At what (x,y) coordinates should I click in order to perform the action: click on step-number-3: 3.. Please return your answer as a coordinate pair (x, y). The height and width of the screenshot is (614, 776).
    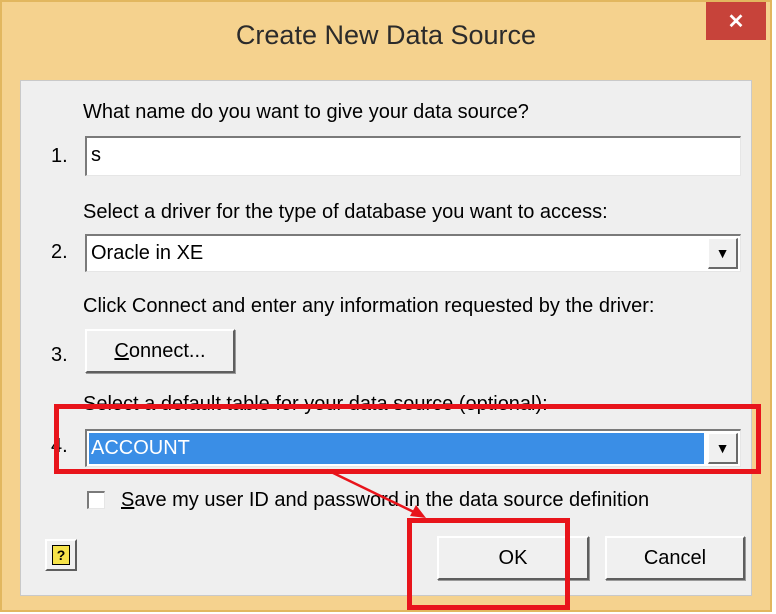
    Looking at the image, I should click on (59, 355).